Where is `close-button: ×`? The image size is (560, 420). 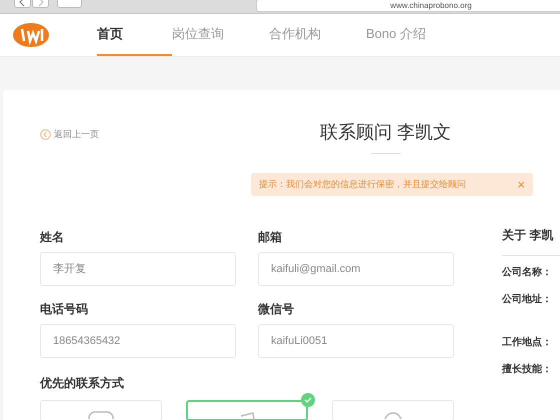
close-button: × is located at coordinates (521, 184).